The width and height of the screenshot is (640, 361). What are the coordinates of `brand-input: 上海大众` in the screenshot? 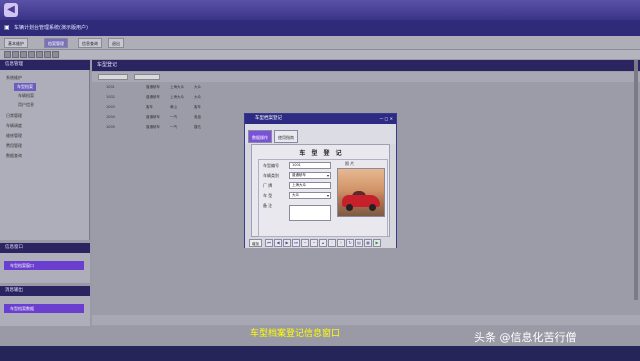 It's located at (310, 185).